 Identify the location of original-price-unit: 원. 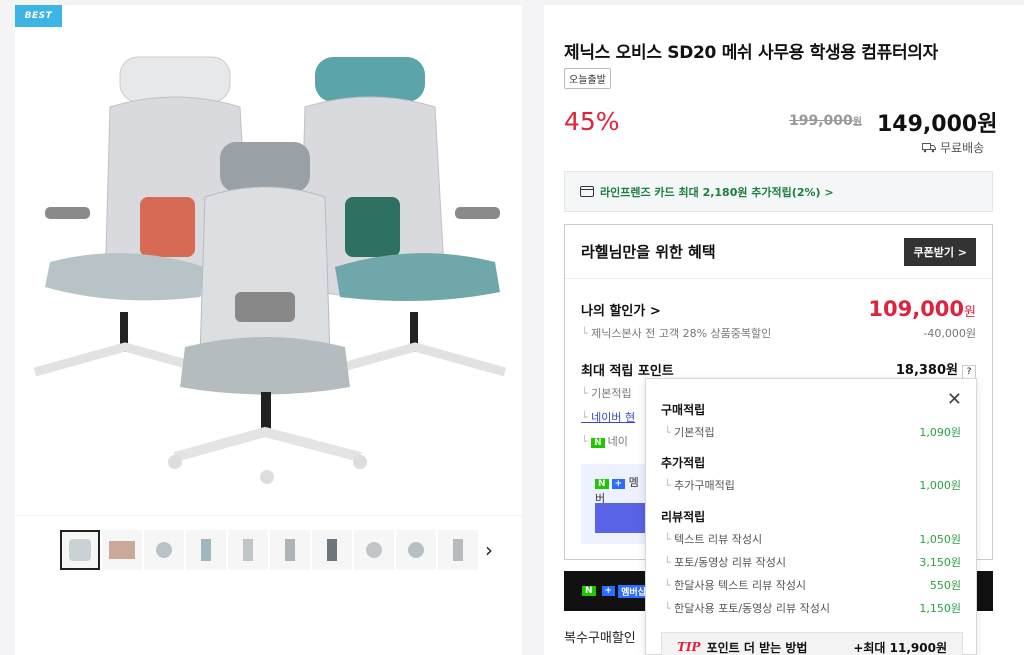
(857, 122).